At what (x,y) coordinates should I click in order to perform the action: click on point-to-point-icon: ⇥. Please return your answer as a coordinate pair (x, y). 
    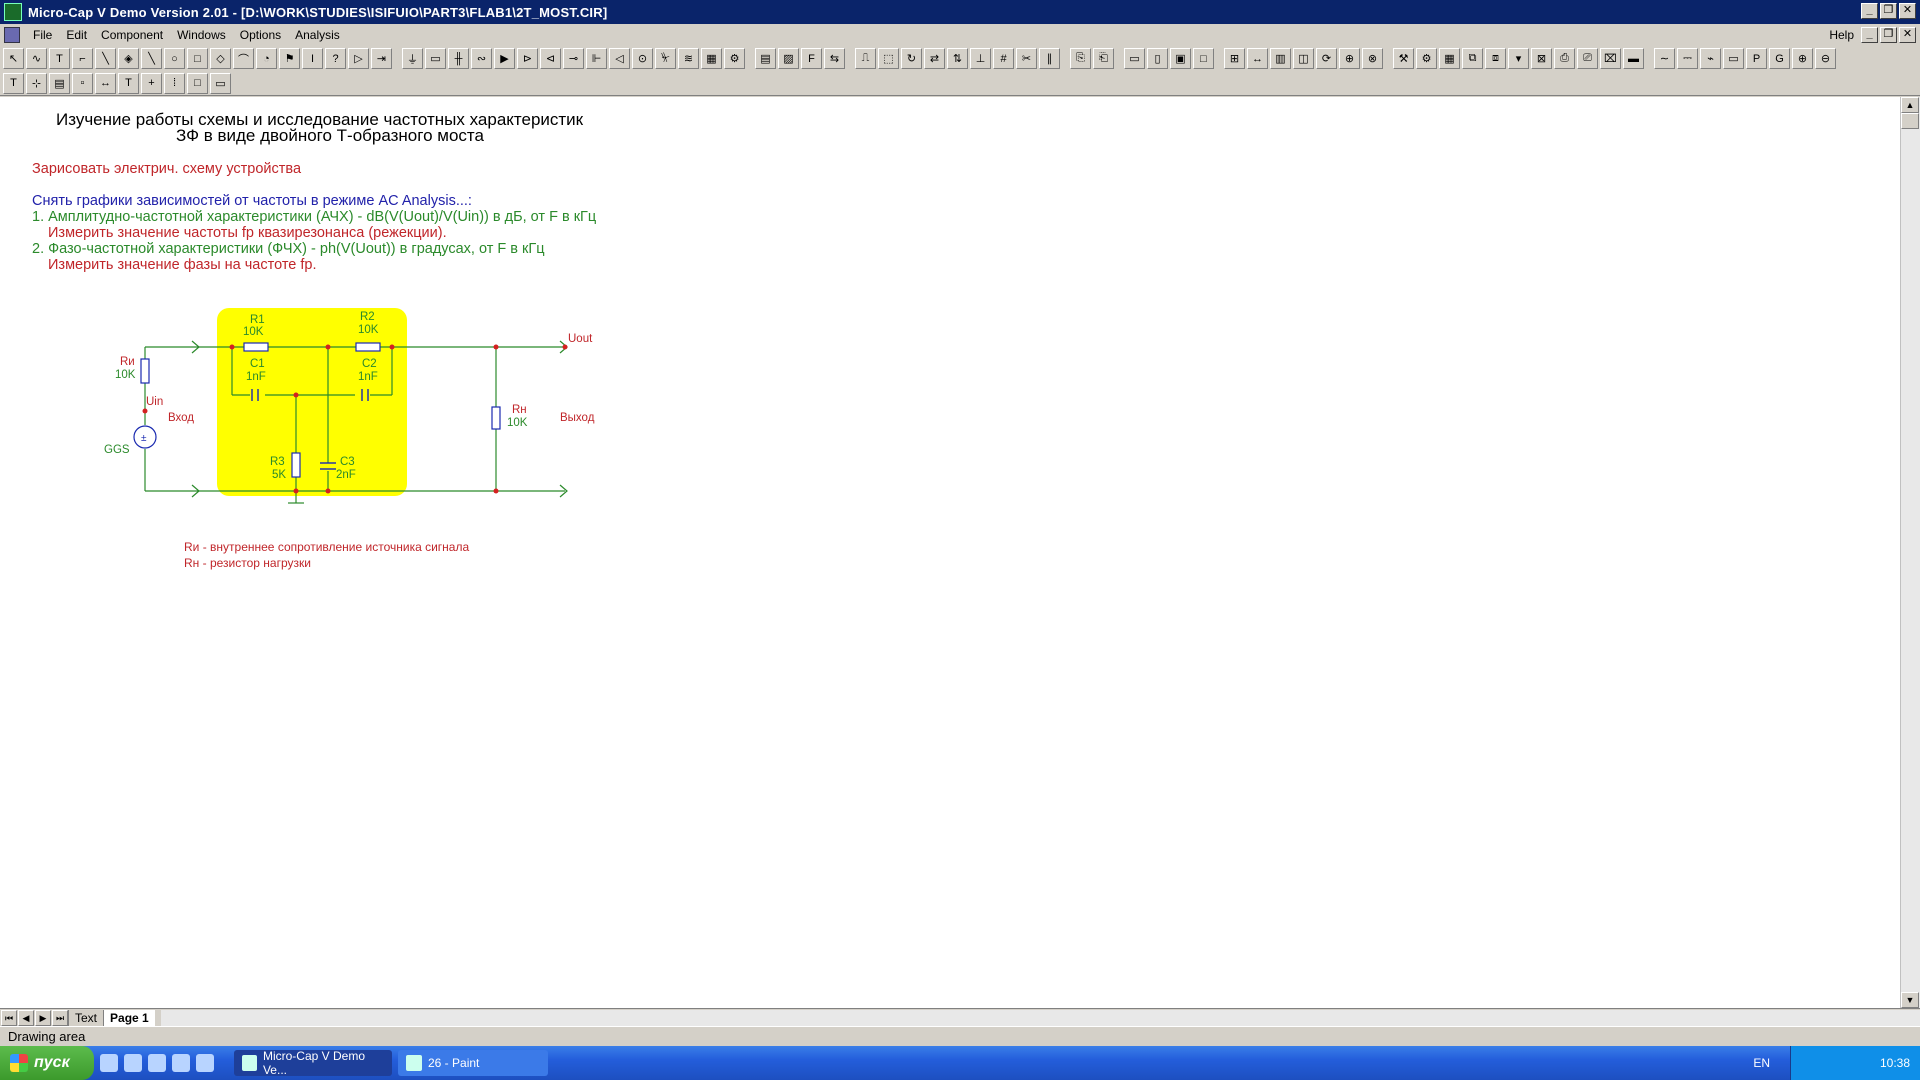
    Looking at the image, I should click on (381, 58).